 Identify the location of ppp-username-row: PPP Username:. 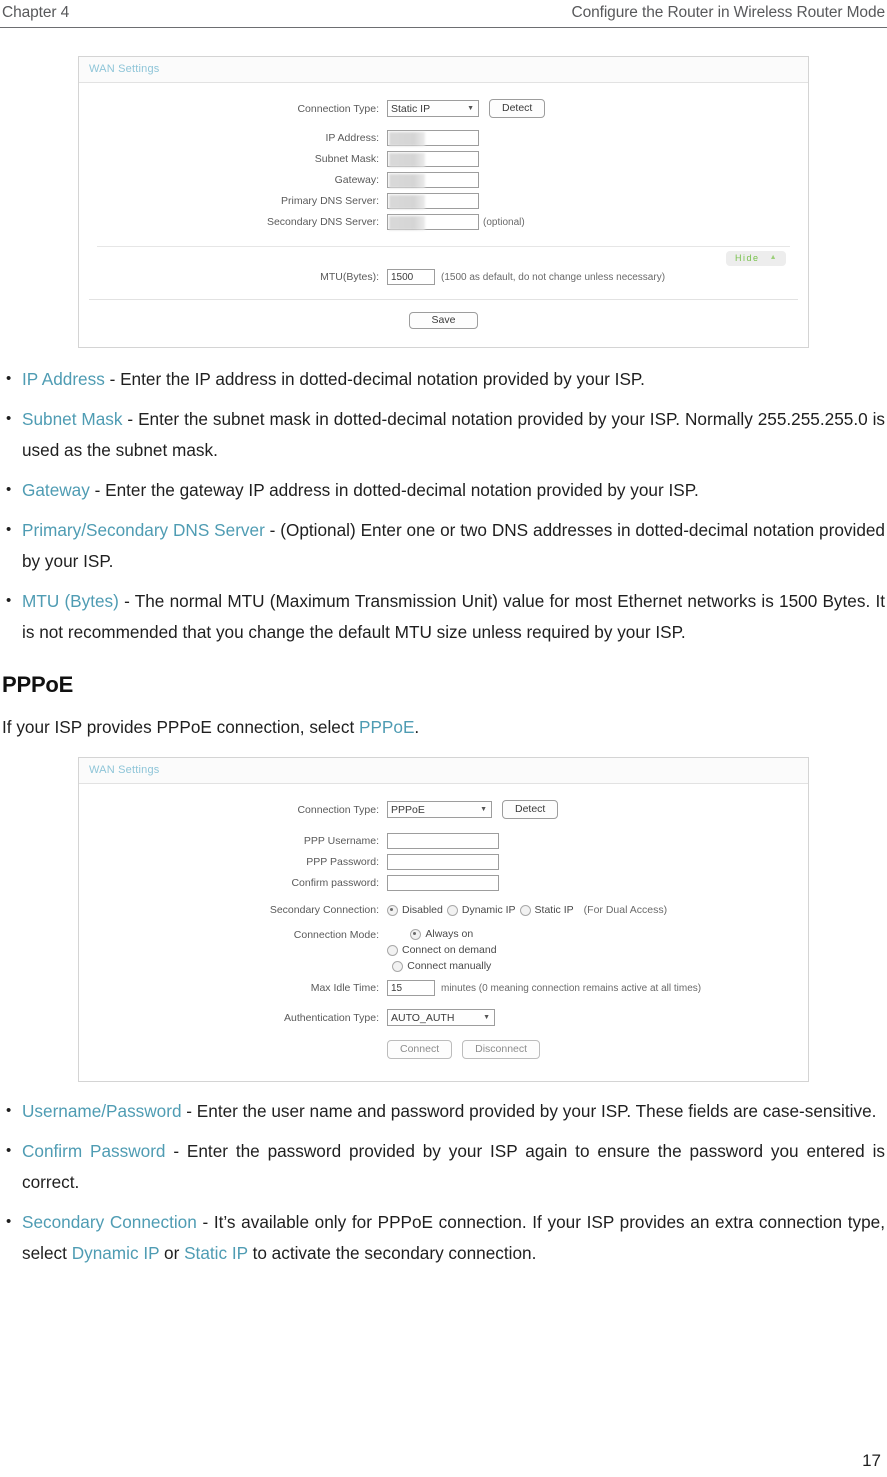
(443, 841).